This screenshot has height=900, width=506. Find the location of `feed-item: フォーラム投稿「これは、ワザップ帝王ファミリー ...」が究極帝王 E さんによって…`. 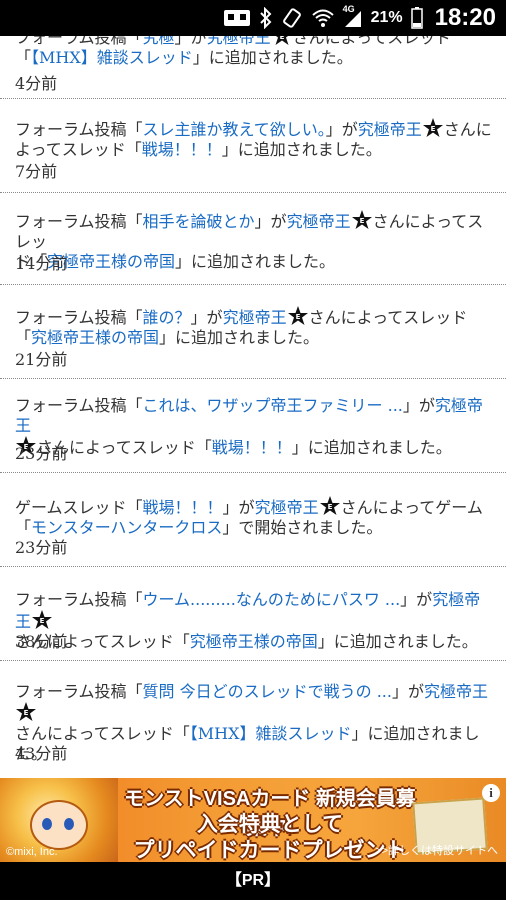

feed-item: フォーラム投稿「これは、ワザップ帝王ファミリー ...」が究極帝王 E さんによって… is located at coordinates (253, 425).